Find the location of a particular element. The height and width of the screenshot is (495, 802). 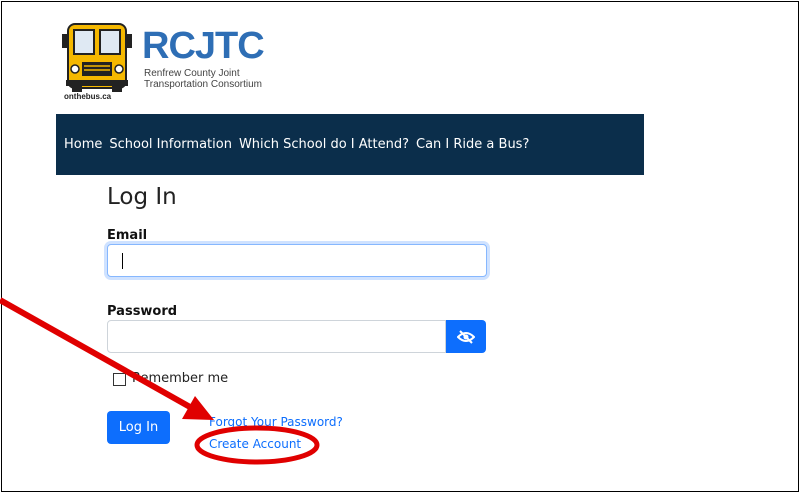

toggle-password-button is located at coordinates (466, 336).